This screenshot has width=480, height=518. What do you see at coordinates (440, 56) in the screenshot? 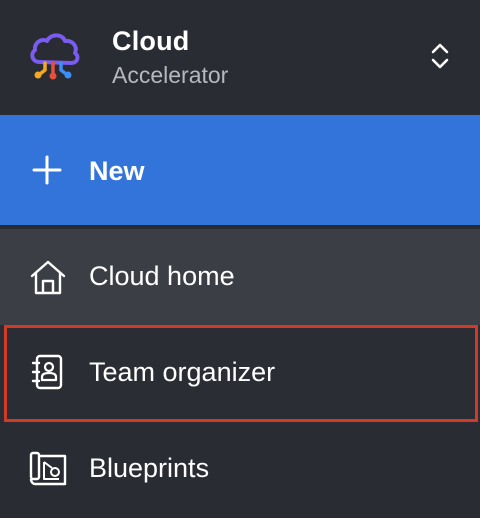
I see `chevron-up-down-icon` at bounding box center [440, 56].